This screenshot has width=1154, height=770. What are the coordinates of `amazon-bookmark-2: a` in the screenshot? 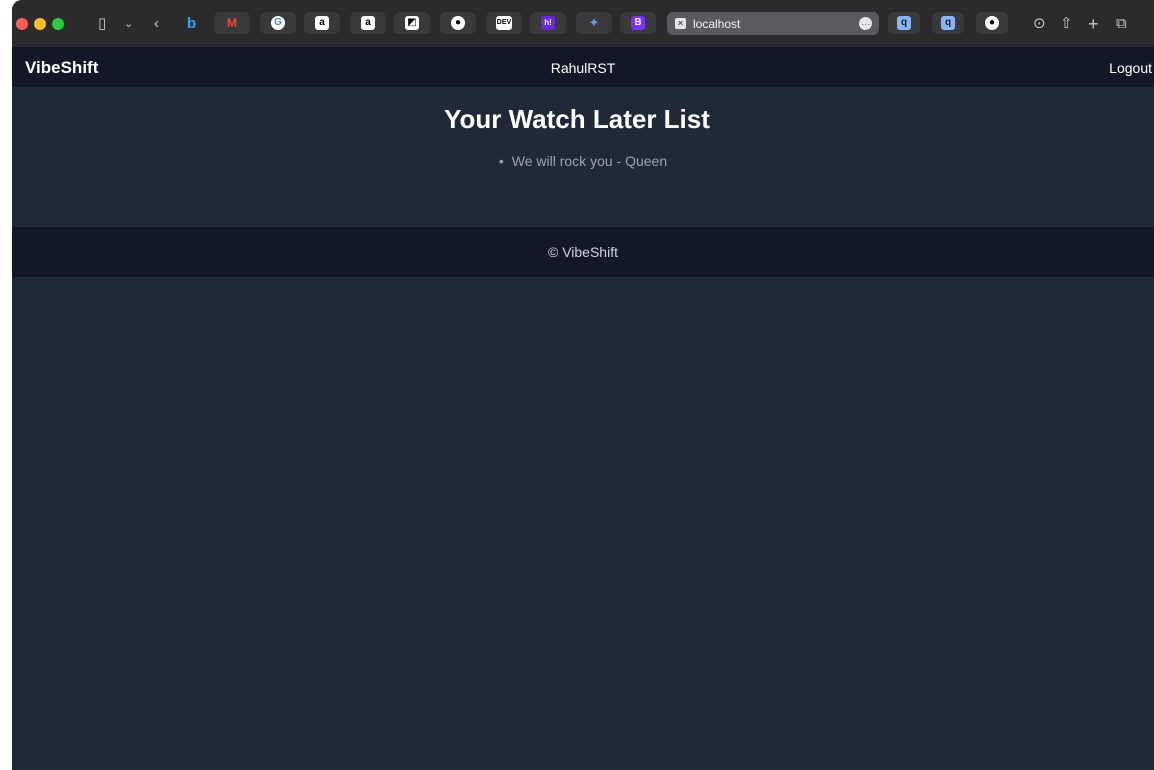 It's located at (368, 23).